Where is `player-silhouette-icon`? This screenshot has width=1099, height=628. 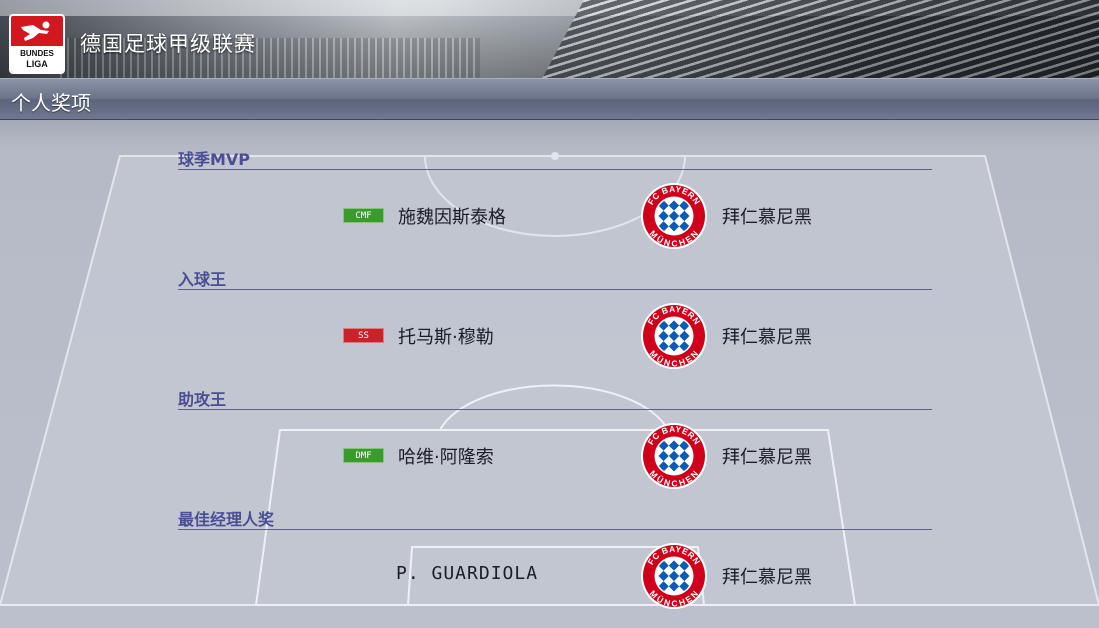
player-silhouette-icon is located at coordinates (35, 31).